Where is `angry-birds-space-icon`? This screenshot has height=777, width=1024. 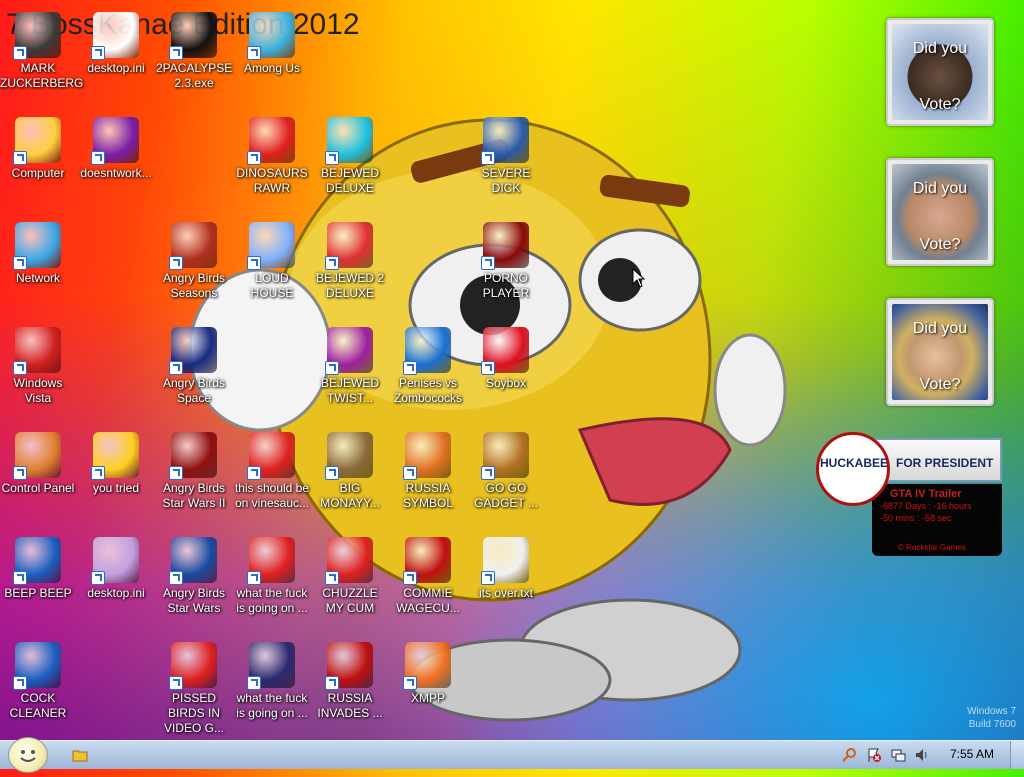
angry-birds-space-icon is located at coordinates (193, 351).